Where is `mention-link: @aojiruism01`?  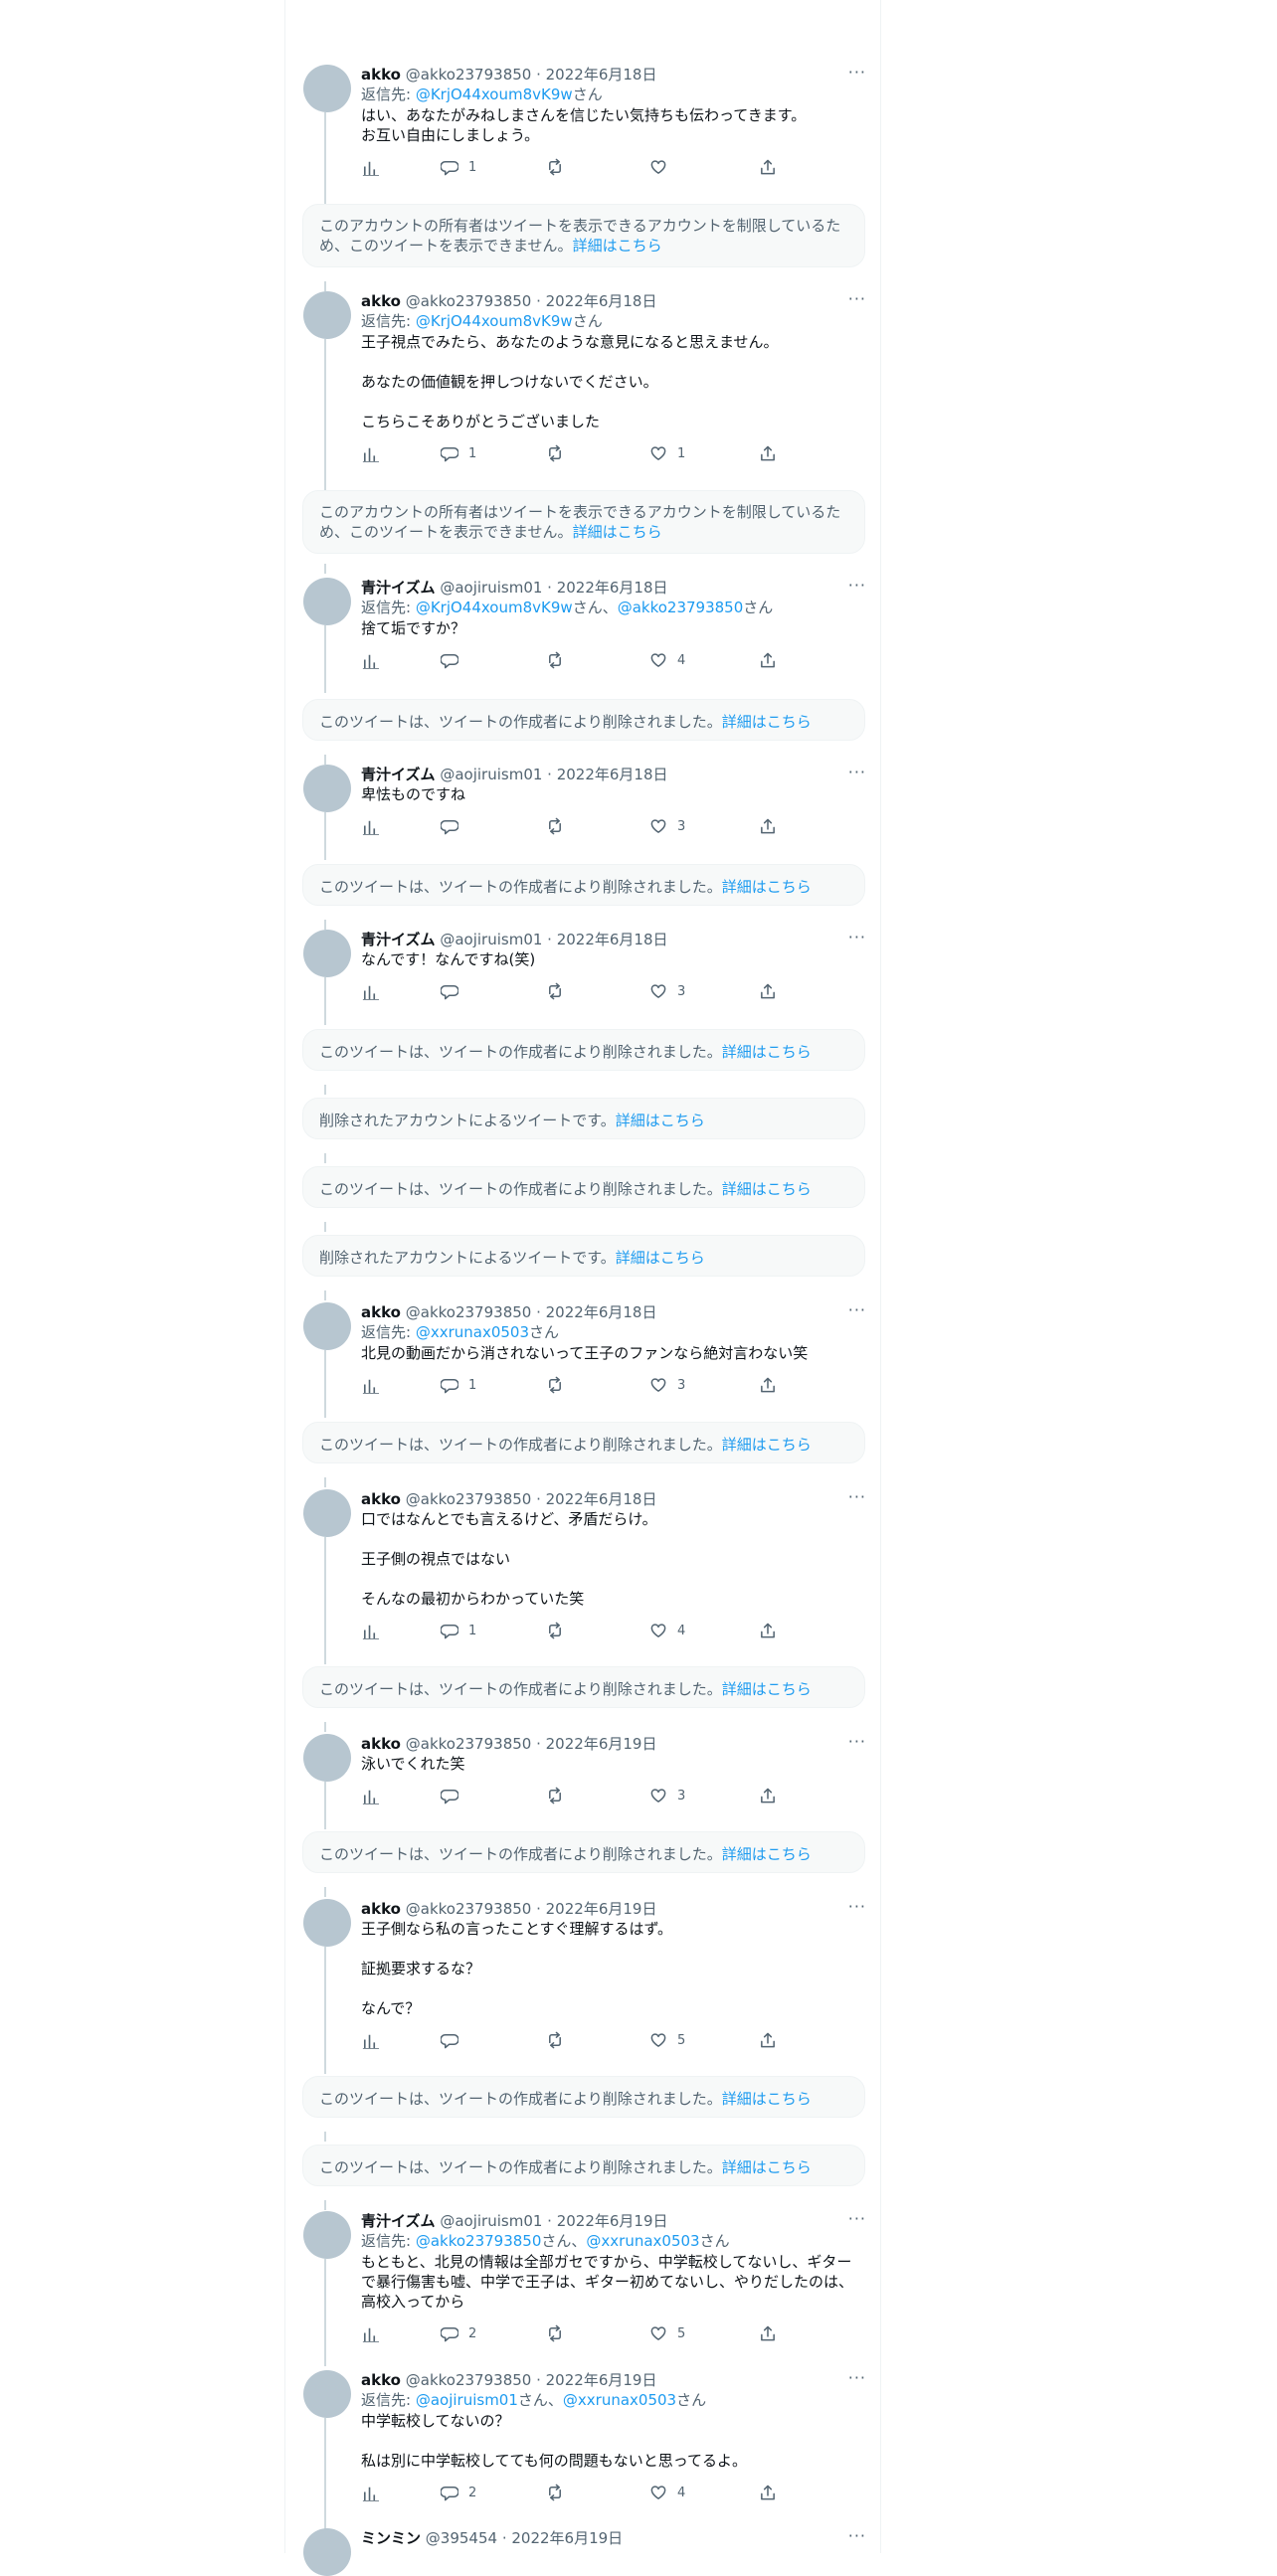
mention-link: @aojiruism01 is located at coordinates (467, 2400).